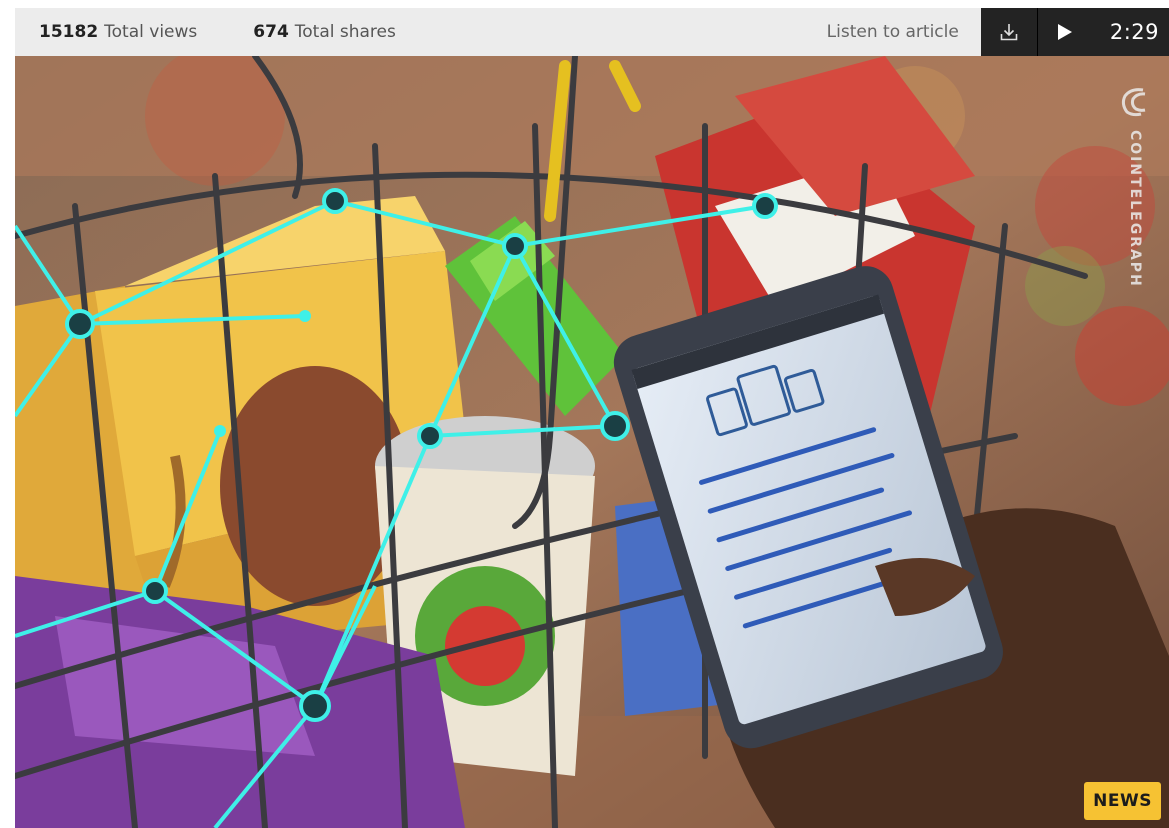 Image resolution: width=1169 pixels, height=828 pixels. Describe the element at coordinates (151, 32) in the screenshot. I see `views-label: Total views` at that location.